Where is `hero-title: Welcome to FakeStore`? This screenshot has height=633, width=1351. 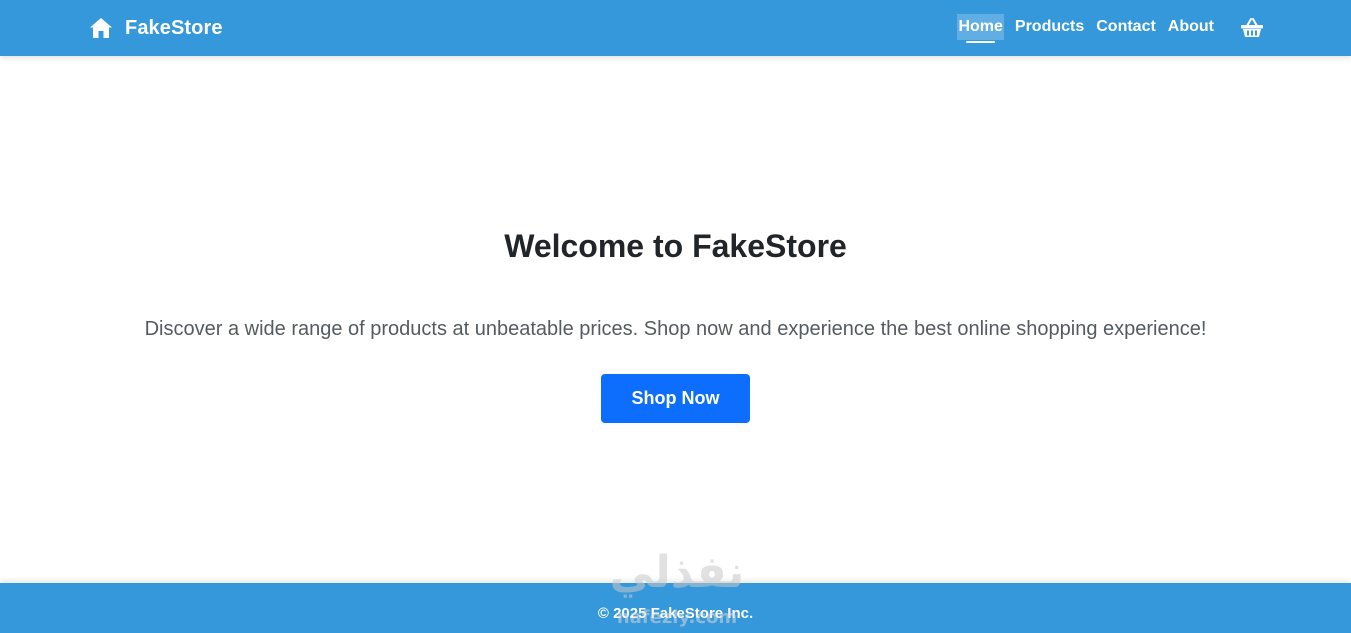 hero-title: Welcome to FakeStore is located at coordinates (675, 246).